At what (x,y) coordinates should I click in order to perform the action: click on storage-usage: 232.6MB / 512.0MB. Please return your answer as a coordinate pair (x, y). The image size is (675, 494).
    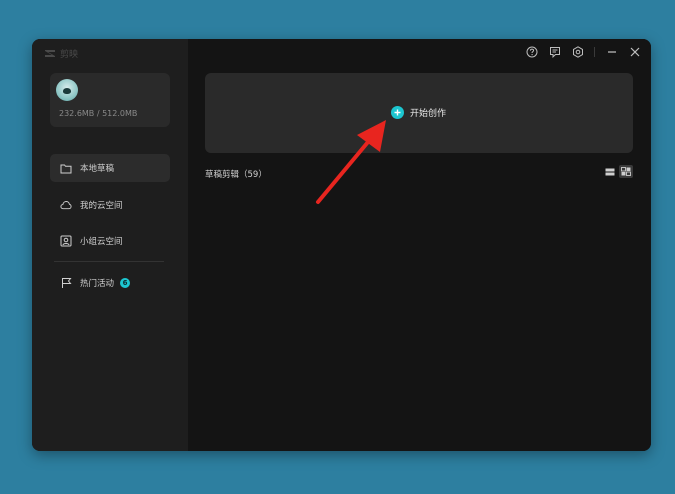
    Looking at the image, I should click on (98, 113).